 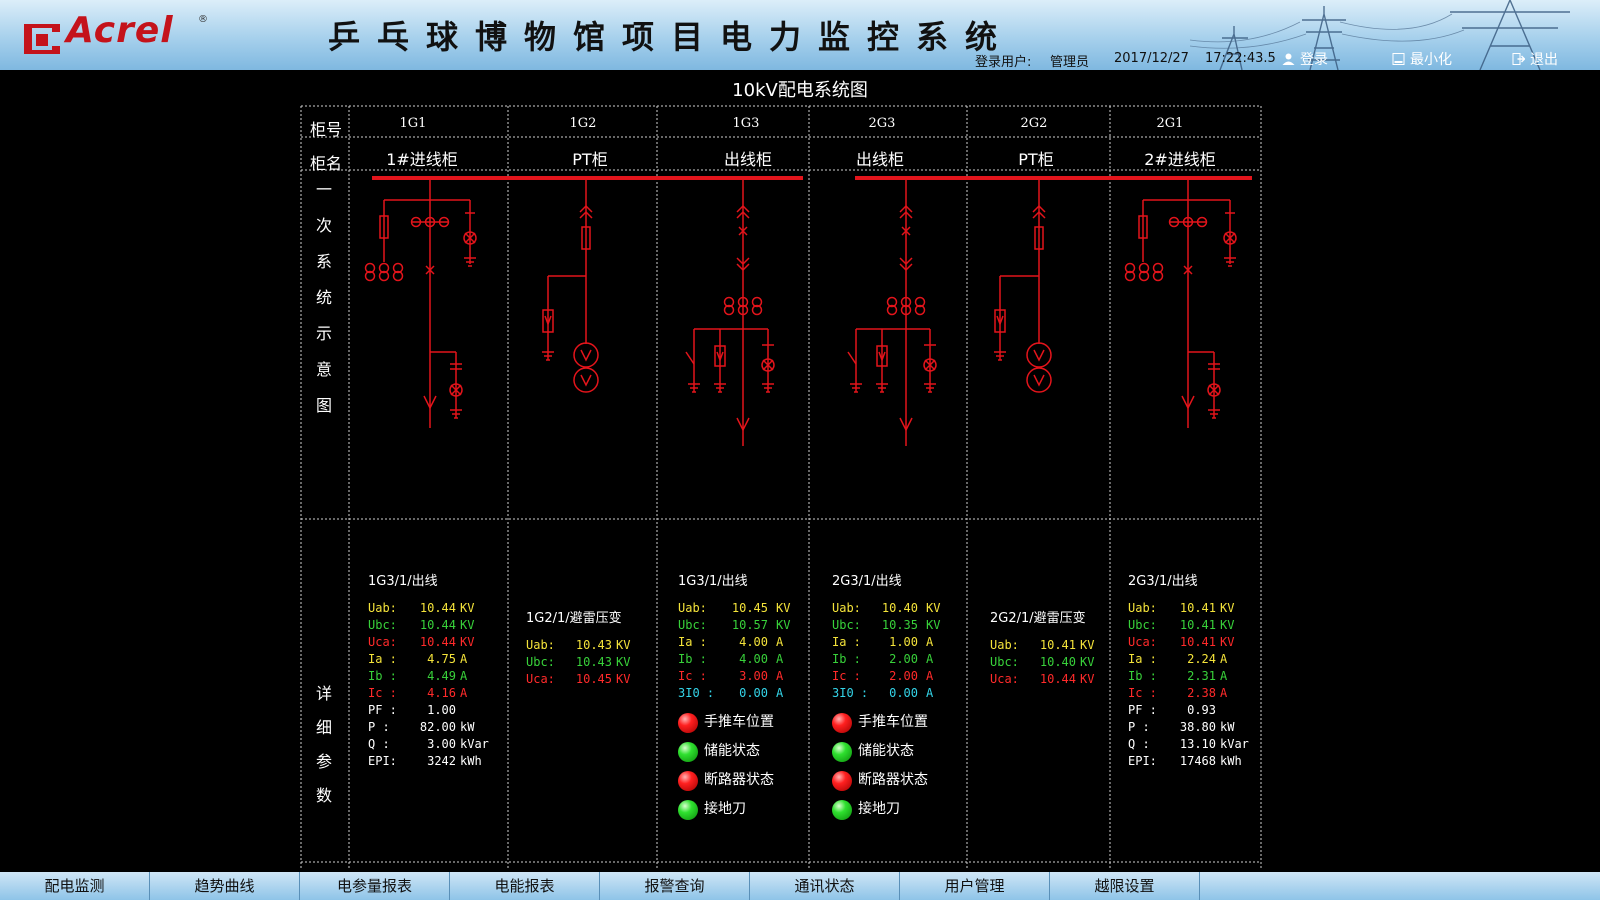 I want to click on param-row: Uab: 10.40 KV, so click(x=886, y=609).